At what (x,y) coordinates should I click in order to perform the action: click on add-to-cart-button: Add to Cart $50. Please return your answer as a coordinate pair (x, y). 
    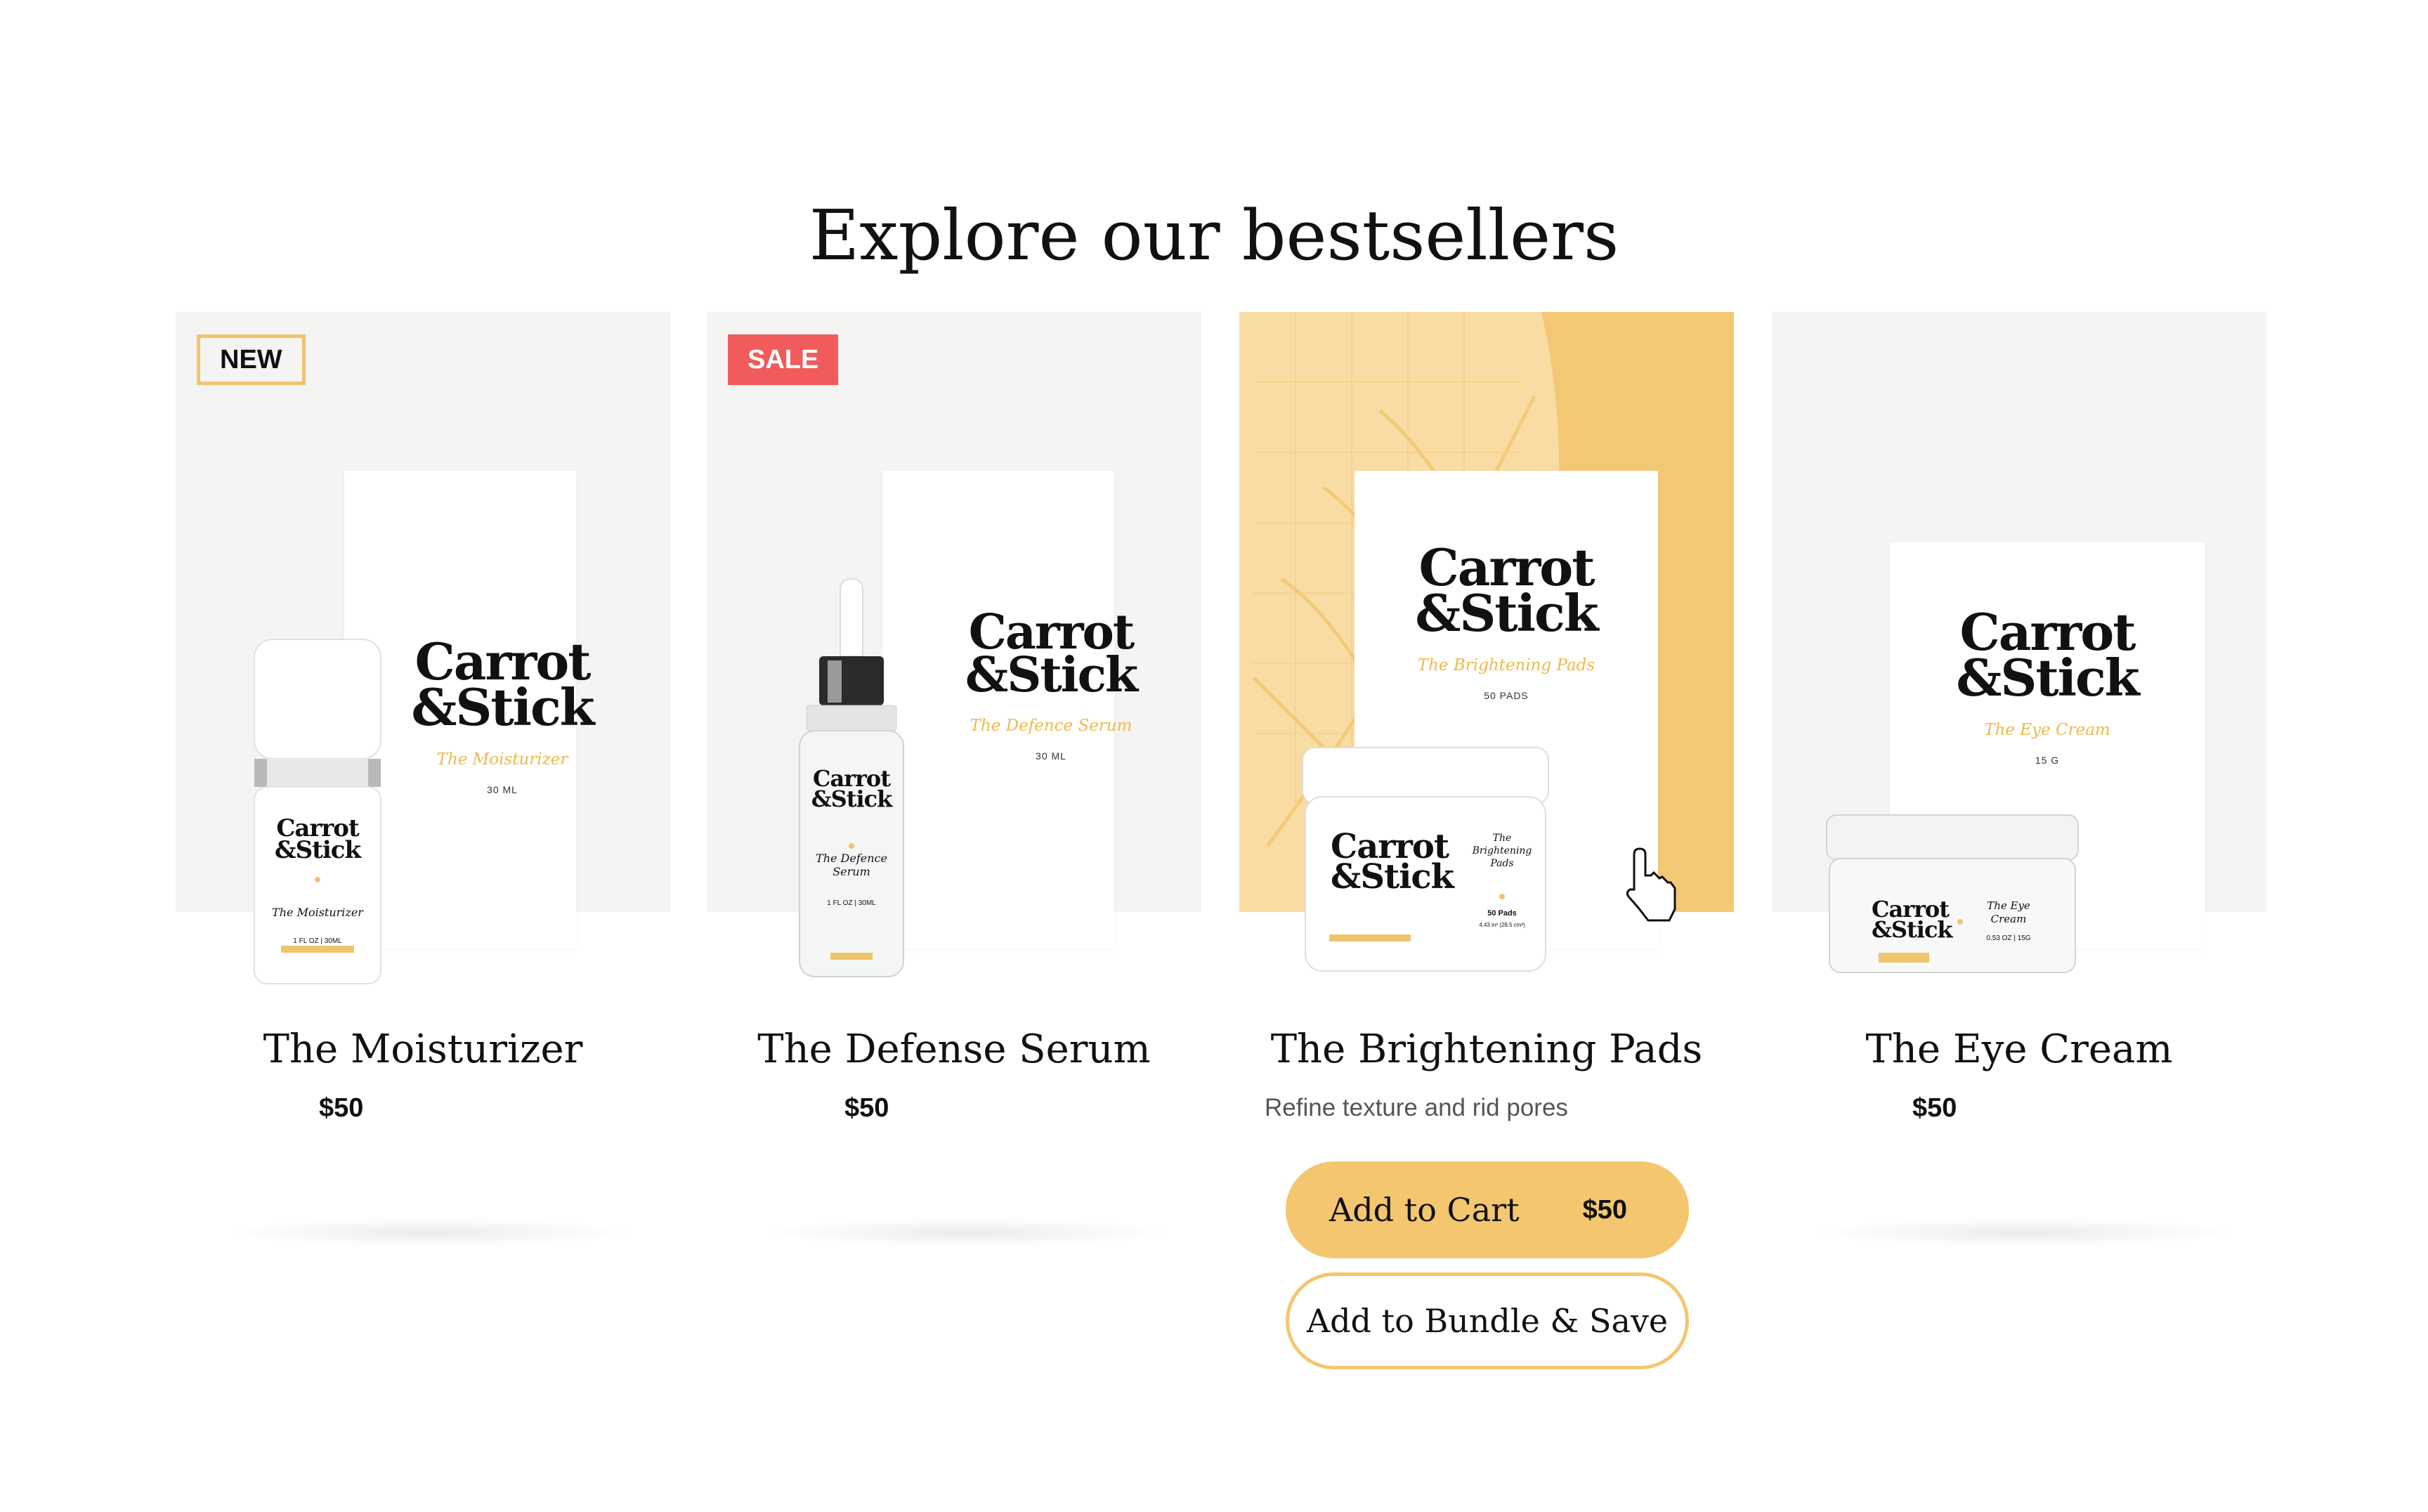
    Looking at the image, I should click on (1487, 1209).